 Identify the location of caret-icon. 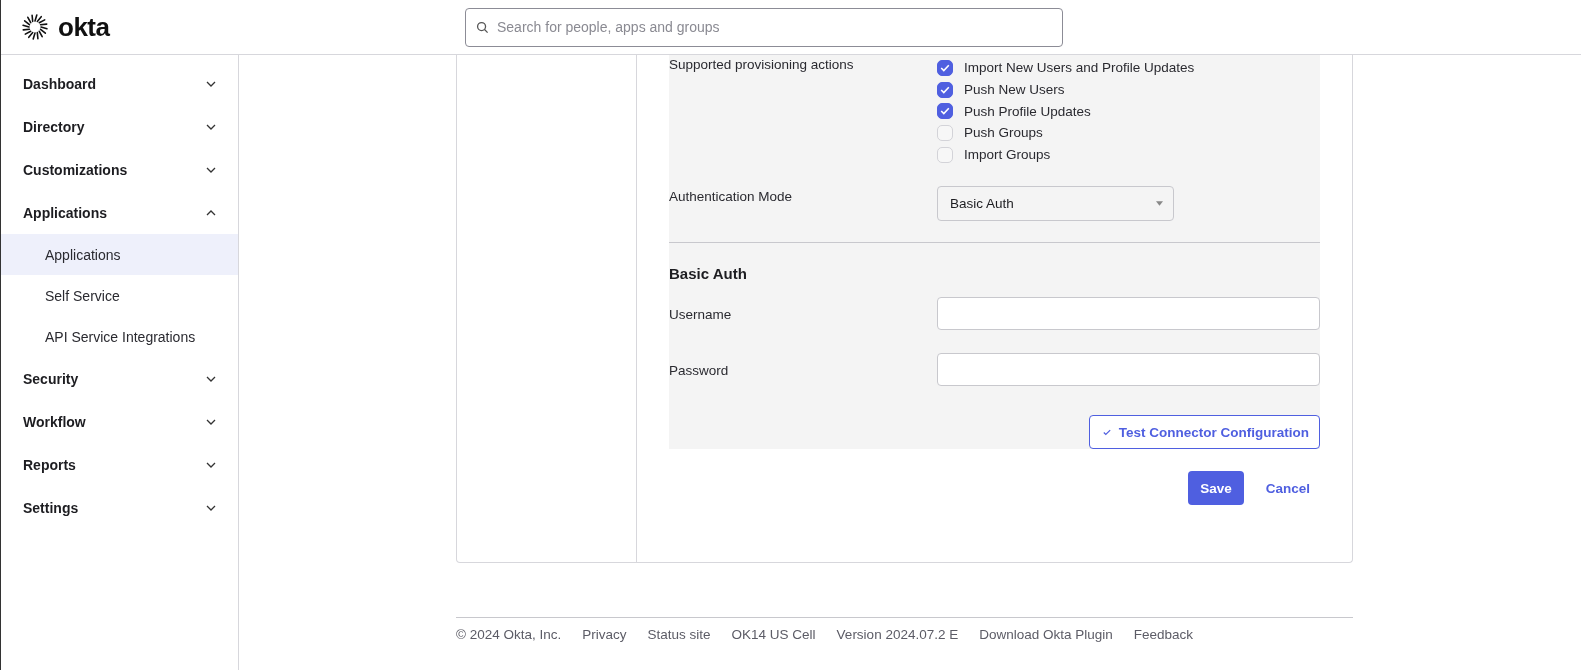
(1159, 204).